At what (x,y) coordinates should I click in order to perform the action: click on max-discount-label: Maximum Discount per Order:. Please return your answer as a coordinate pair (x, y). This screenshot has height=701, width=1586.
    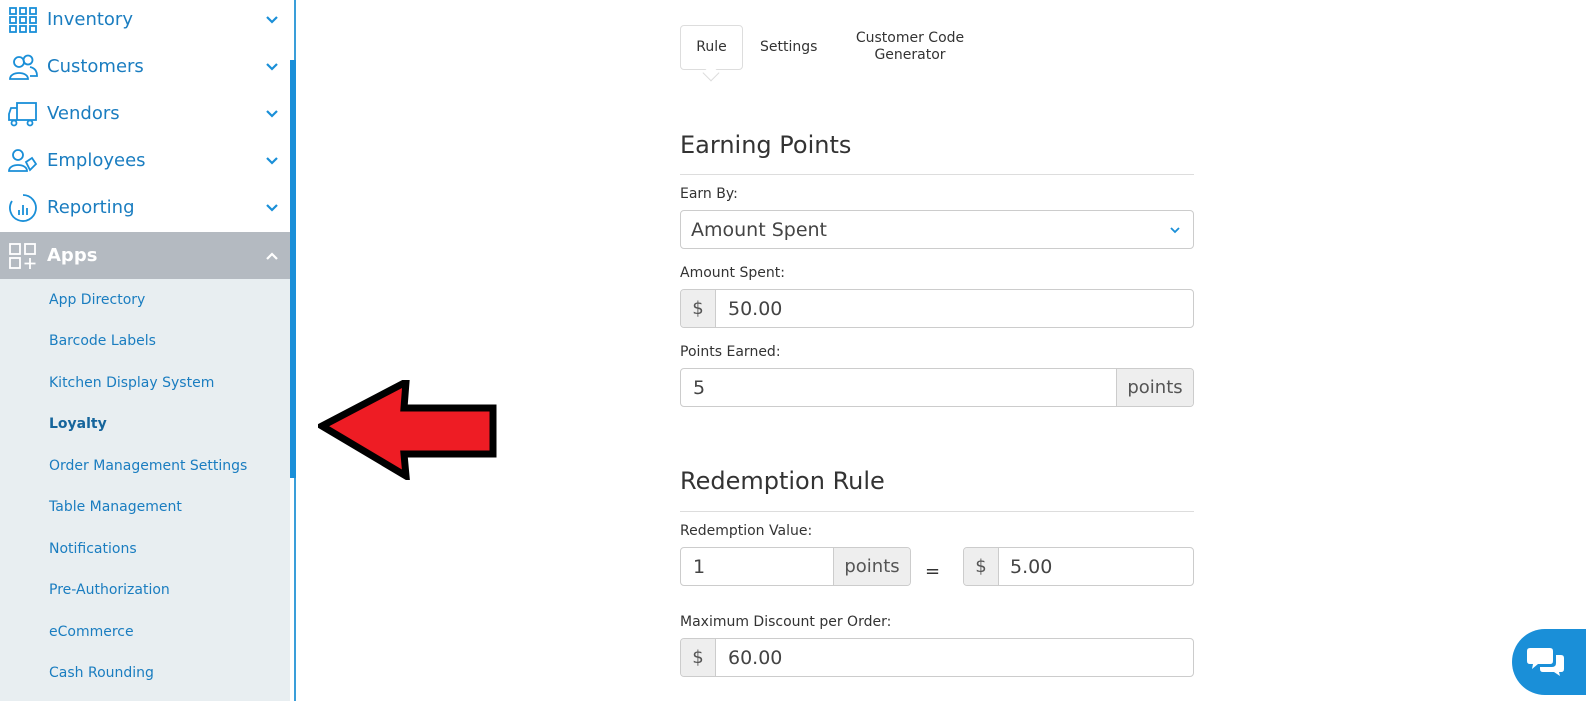
    Looking at the image, I should click on (786, 622).